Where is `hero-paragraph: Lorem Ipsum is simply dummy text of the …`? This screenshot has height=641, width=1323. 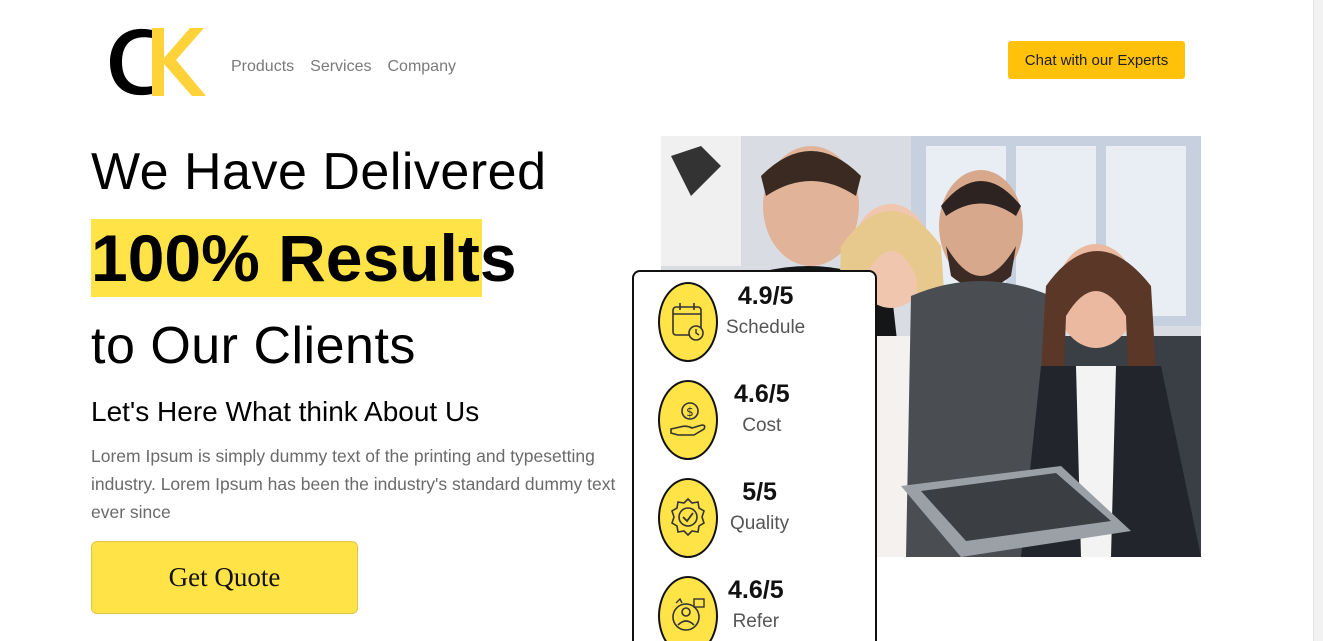
hero-paragraph: Lorem Ipsum is simply dummy text of the … is located at coordinates (353, 484).